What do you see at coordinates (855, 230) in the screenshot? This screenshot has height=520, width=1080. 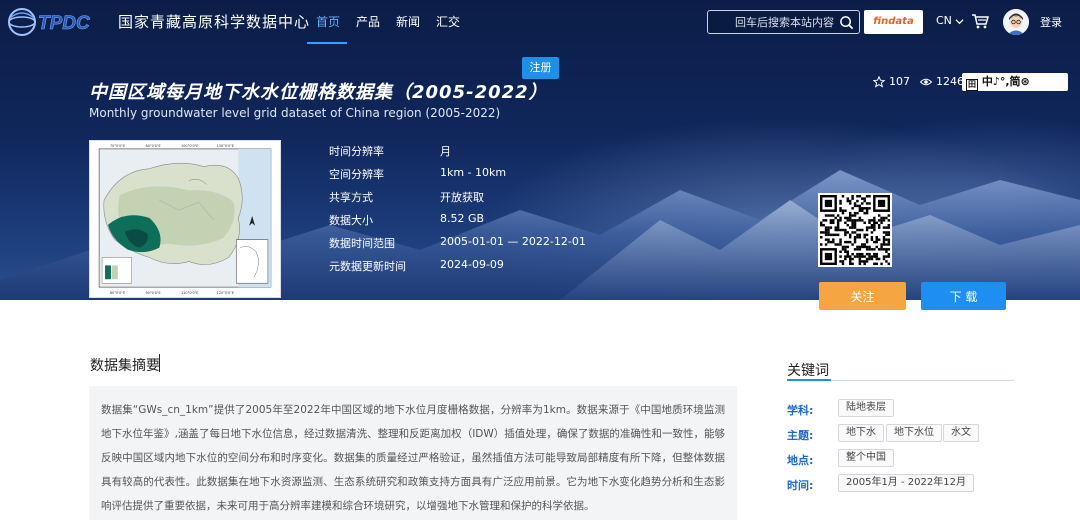 I see `qr-code` at bounding box center [855, 230].